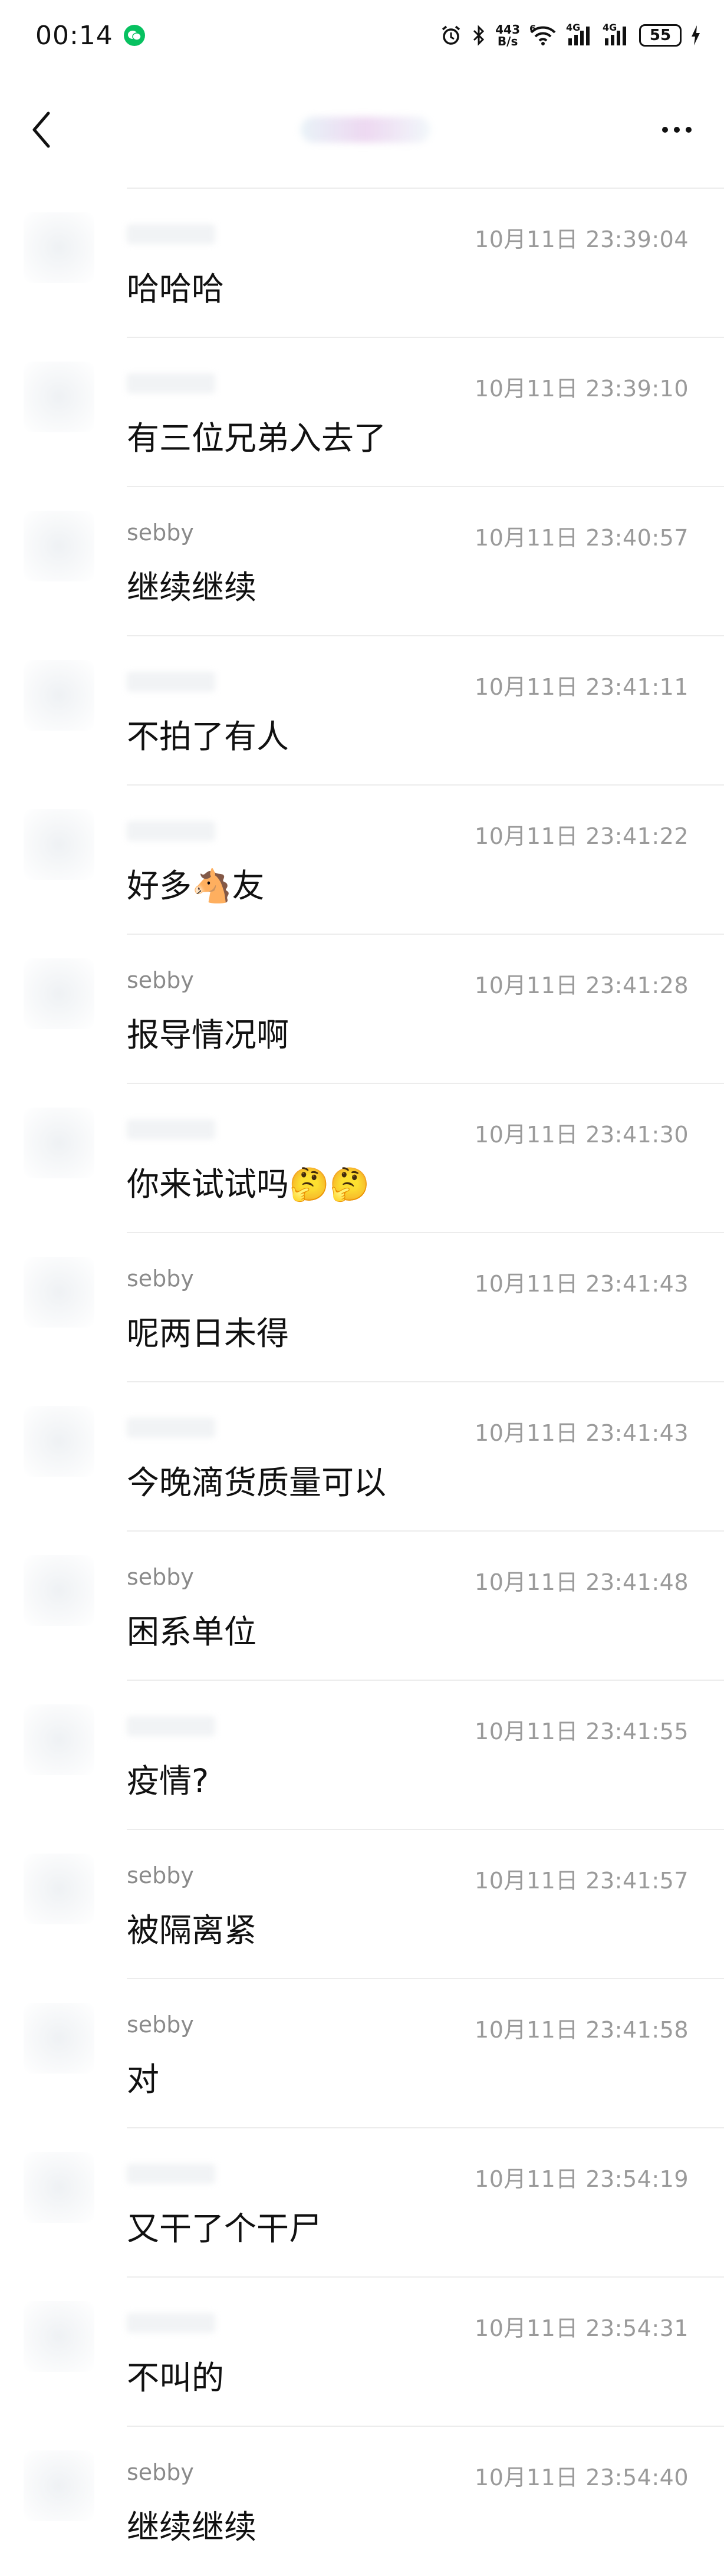 The width and height of the screenshot is (724, 2576). Describe the element at coordinates (665, 130) in the screenshot. I see `more-dots-icon` at that location.